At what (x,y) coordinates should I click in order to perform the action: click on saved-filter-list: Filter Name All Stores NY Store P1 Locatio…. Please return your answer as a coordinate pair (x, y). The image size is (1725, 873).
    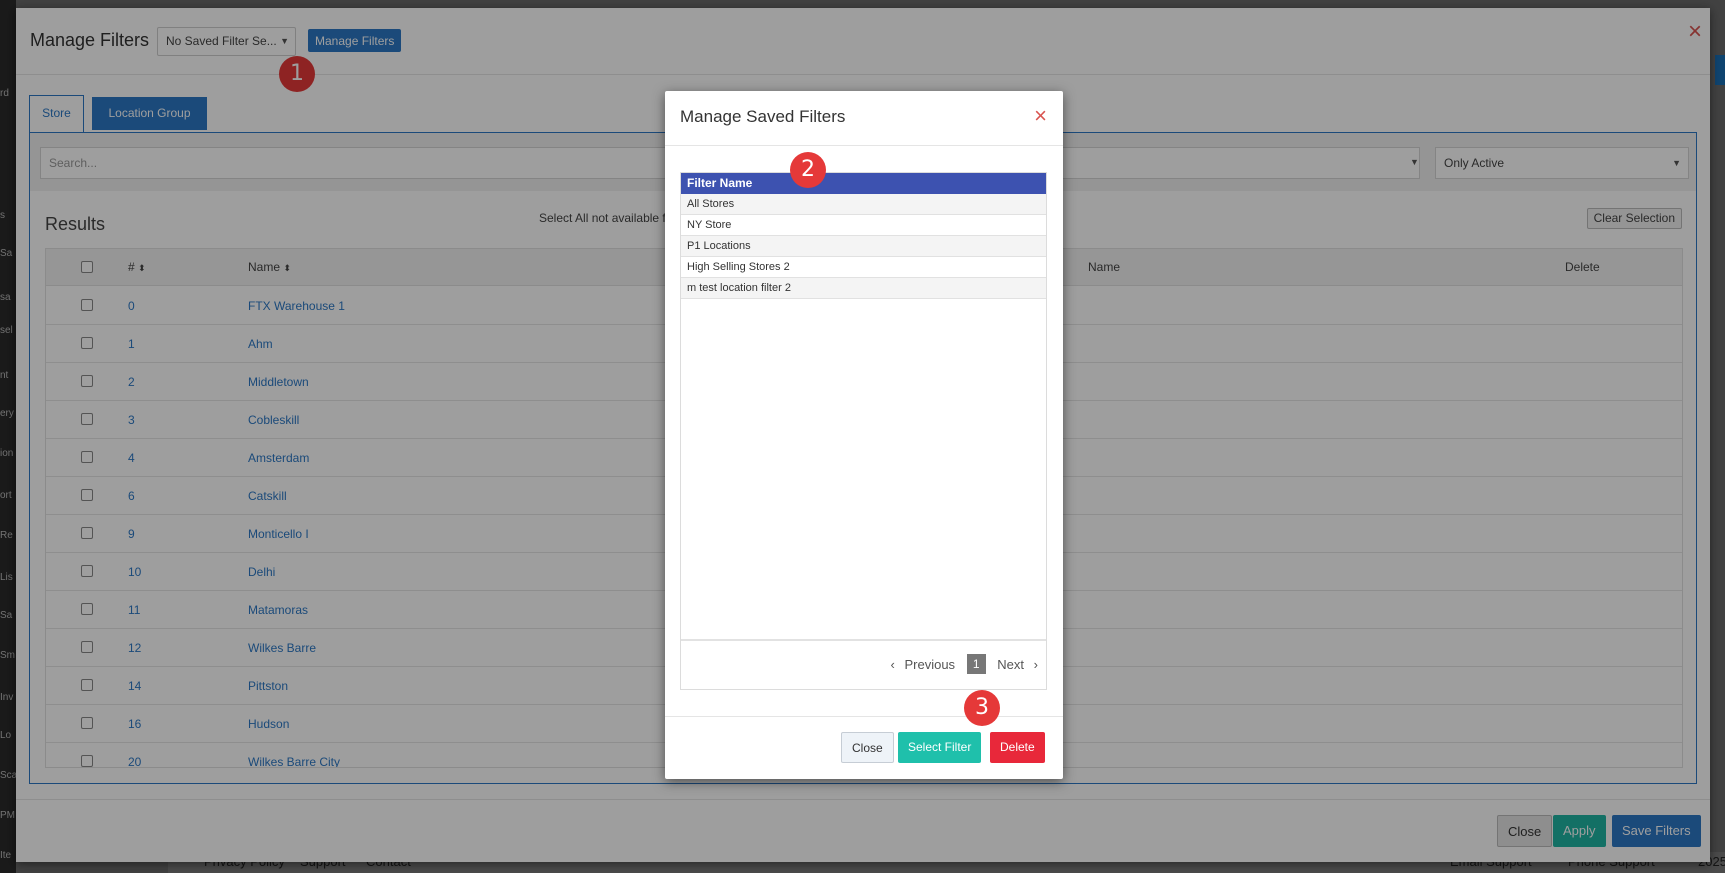
    Looking at the image, I should click on (863, 431).